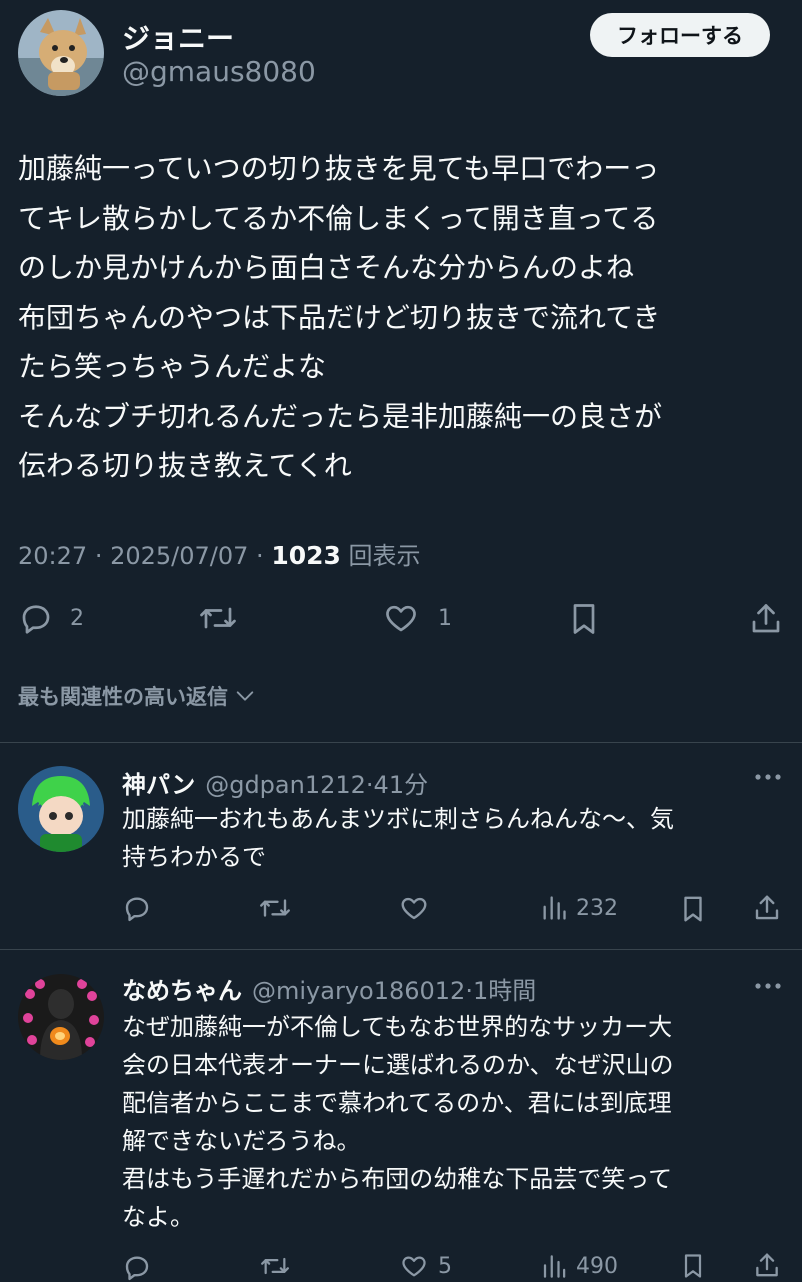 The width and height of the screenshot is (802, 1282). What do you see at coordinates (178, 37) in the screenshot?
I see `author-name: ジョニー` at bounding box center [178, 37].